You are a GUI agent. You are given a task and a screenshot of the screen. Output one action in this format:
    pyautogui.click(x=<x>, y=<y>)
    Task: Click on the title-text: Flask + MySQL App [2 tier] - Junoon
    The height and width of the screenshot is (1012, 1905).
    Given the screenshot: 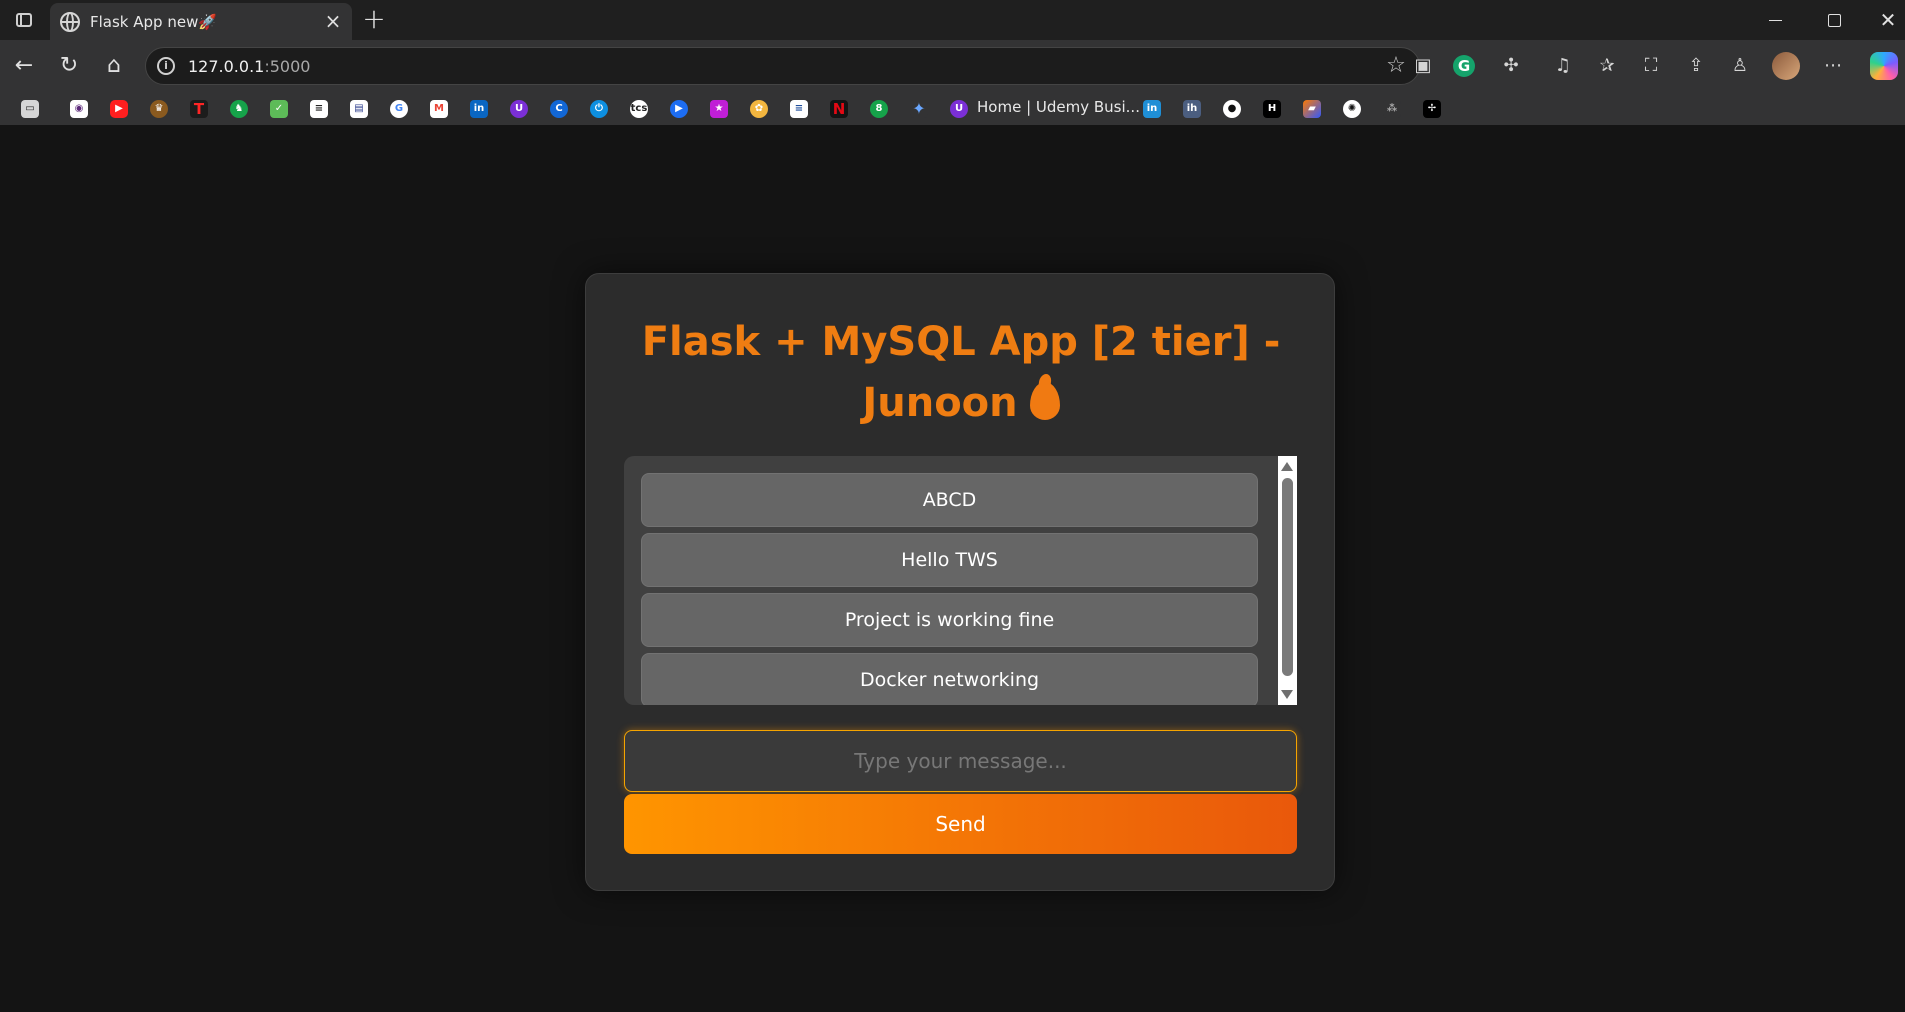 What is the action you would take?
    pyautogui.click(x=961, y=372)
    